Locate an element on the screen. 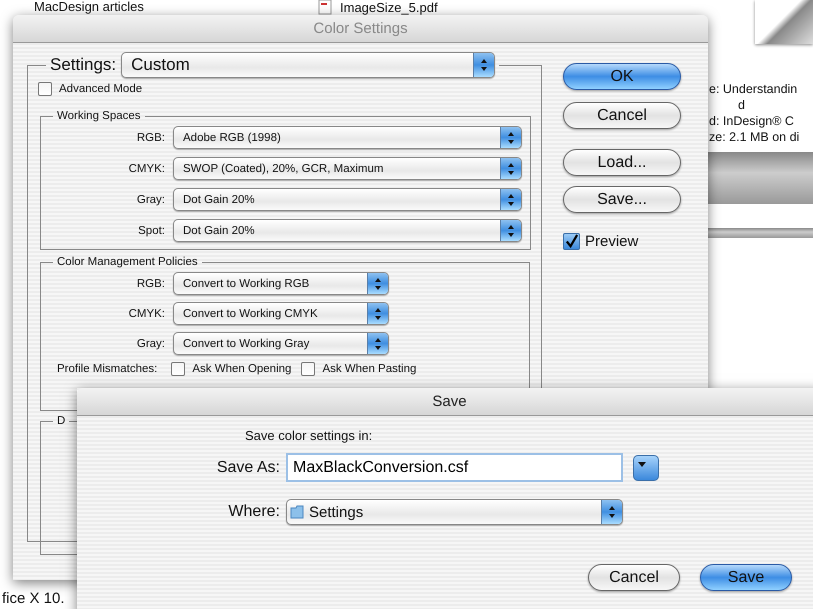 The width and height of the screenshot is (813, 609). folder-title: MacDesign articles is located at coordinates (89, 7).